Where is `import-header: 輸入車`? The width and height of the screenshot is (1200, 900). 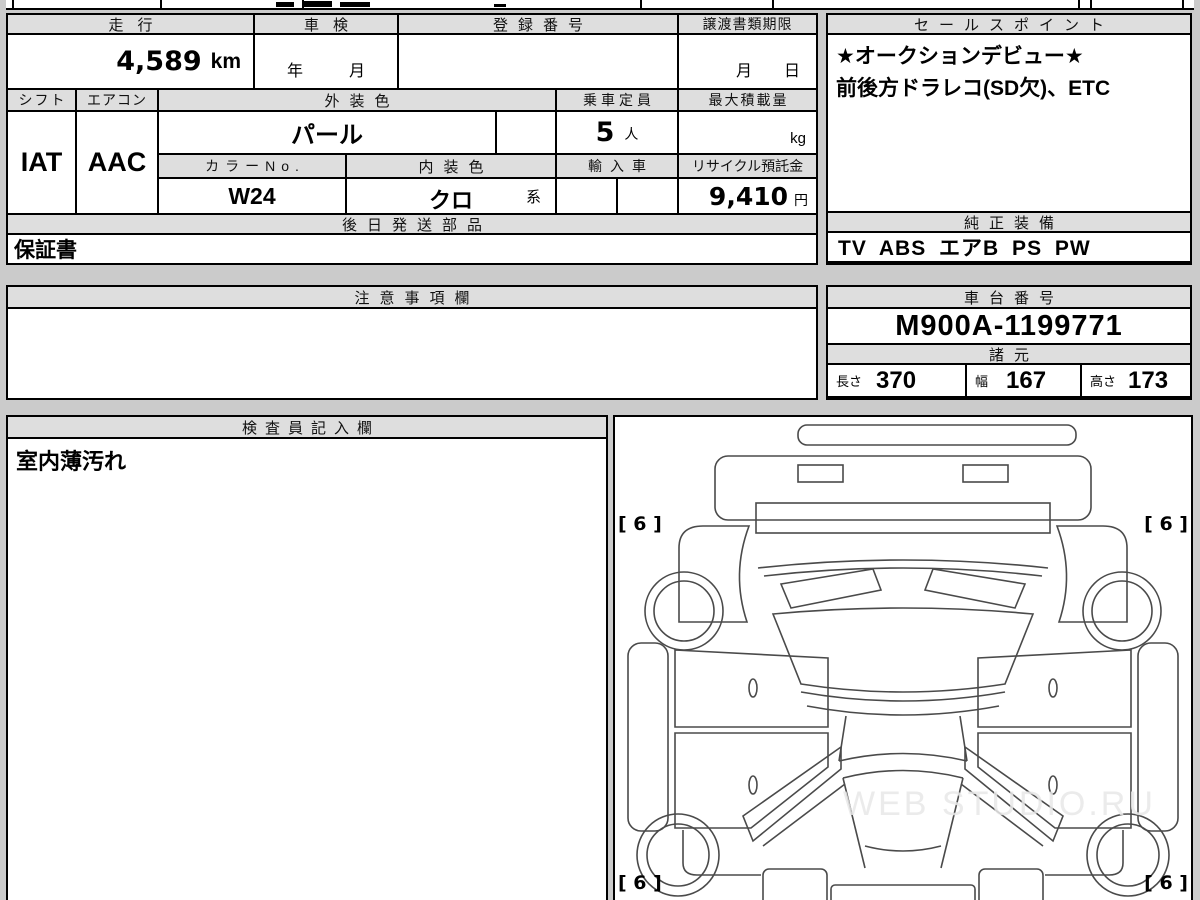 import-header: 輸入車 is located at coordinates (617, 166).